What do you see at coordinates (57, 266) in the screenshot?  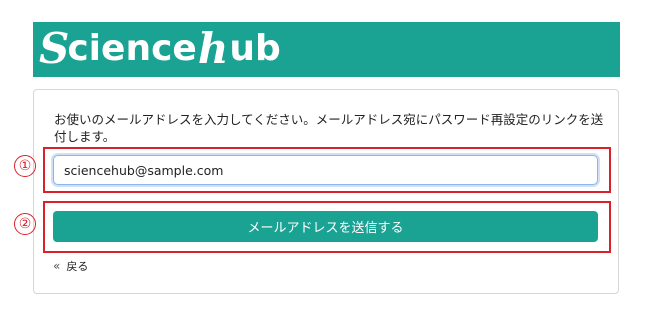 I see `double-chevron-left-icon: «` at bounding box center [57, 266].